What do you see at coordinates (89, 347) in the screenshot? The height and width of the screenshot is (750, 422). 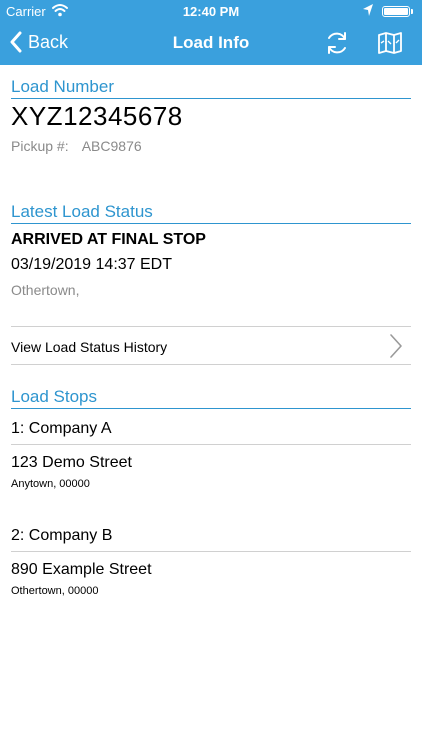 I see `view-status-history-label: View Load Status History` at bounding box center [89, 347].